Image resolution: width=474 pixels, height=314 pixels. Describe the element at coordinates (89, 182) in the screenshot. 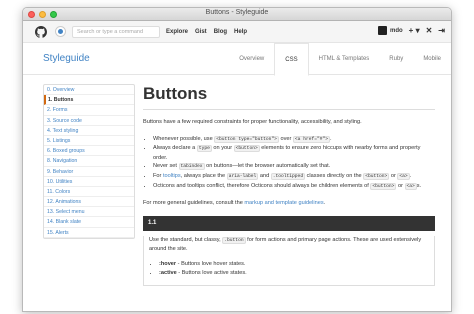

I see `sidebar-item: 10. Utilities` at that location.